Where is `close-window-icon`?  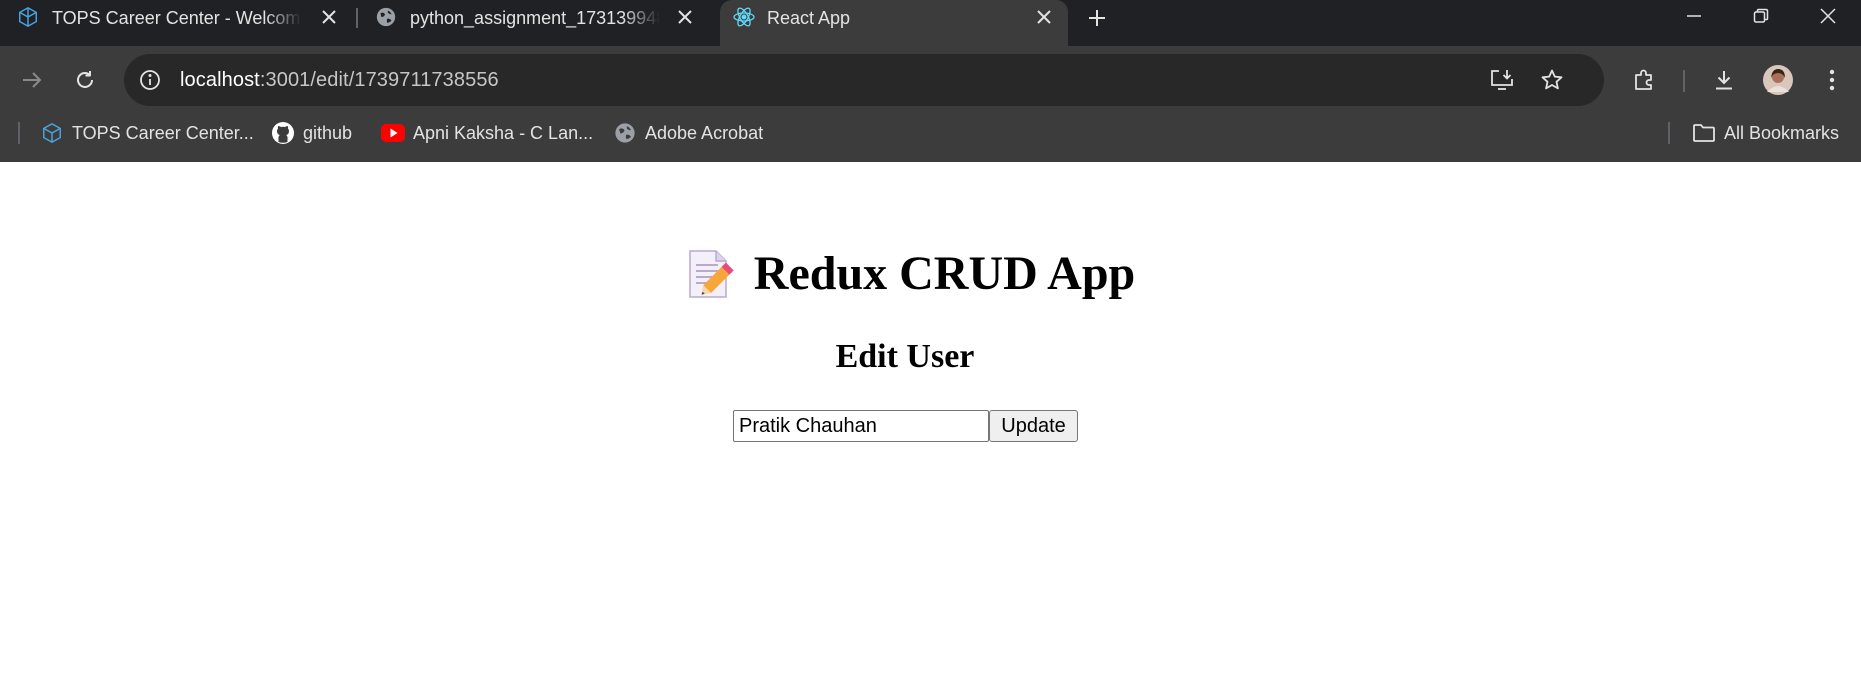 close-window-icon is located at coordinates (1828, 16).